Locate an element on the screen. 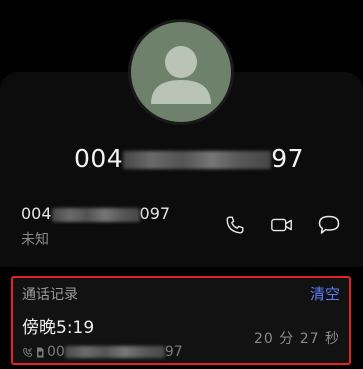 Image resolution: width=363 pixels, height=369 pixels. call-log-entry-time: 傍晚5:19 is located at coordinates (58, 328).